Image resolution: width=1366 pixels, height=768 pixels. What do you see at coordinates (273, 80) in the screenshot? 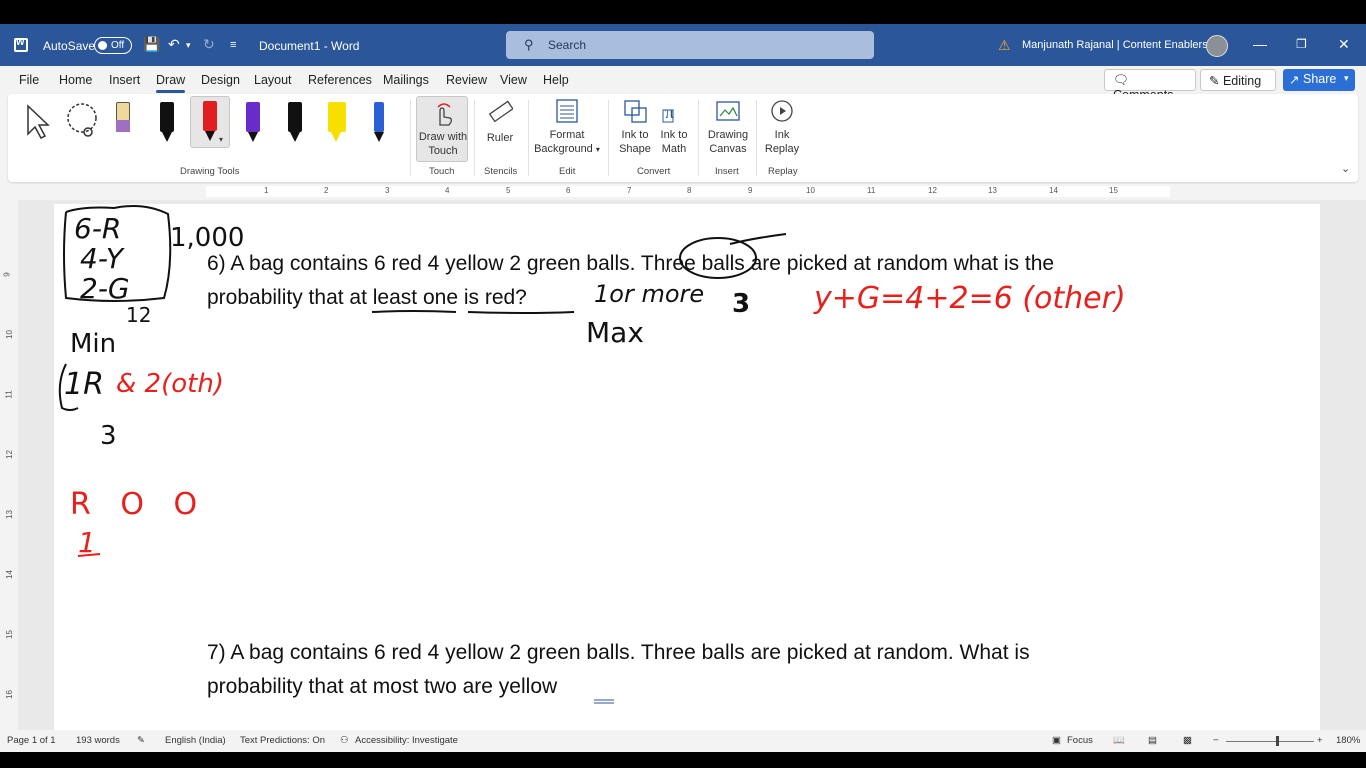
I see `tab-layout: Layout` at bounding box center [273, 80].